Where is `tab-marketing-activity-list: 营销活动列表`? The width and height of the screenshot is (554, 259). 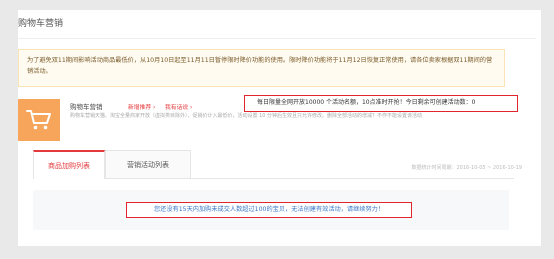
tab-marketing-activity-list: 营销活动列表 is located at coordinates (148, 164).